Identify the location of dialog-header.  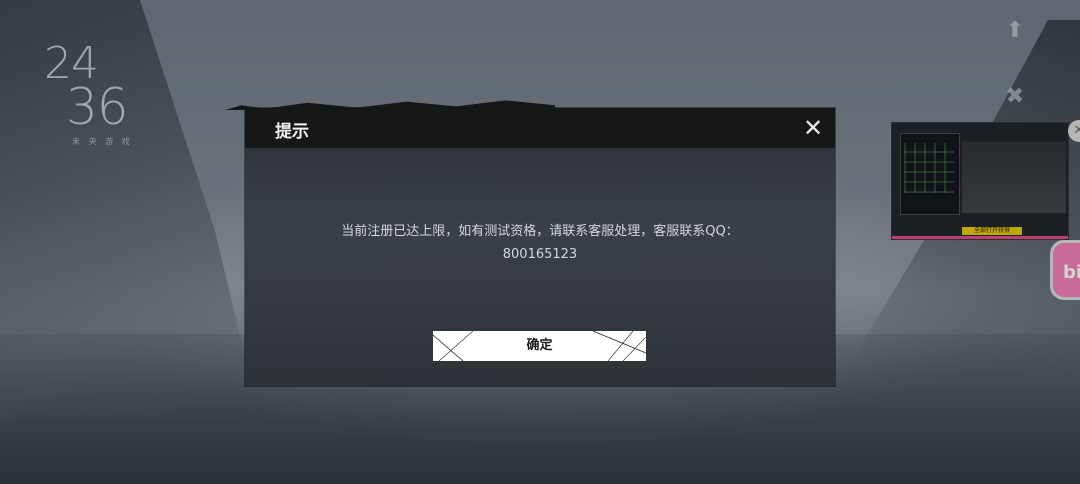
(540, 128).